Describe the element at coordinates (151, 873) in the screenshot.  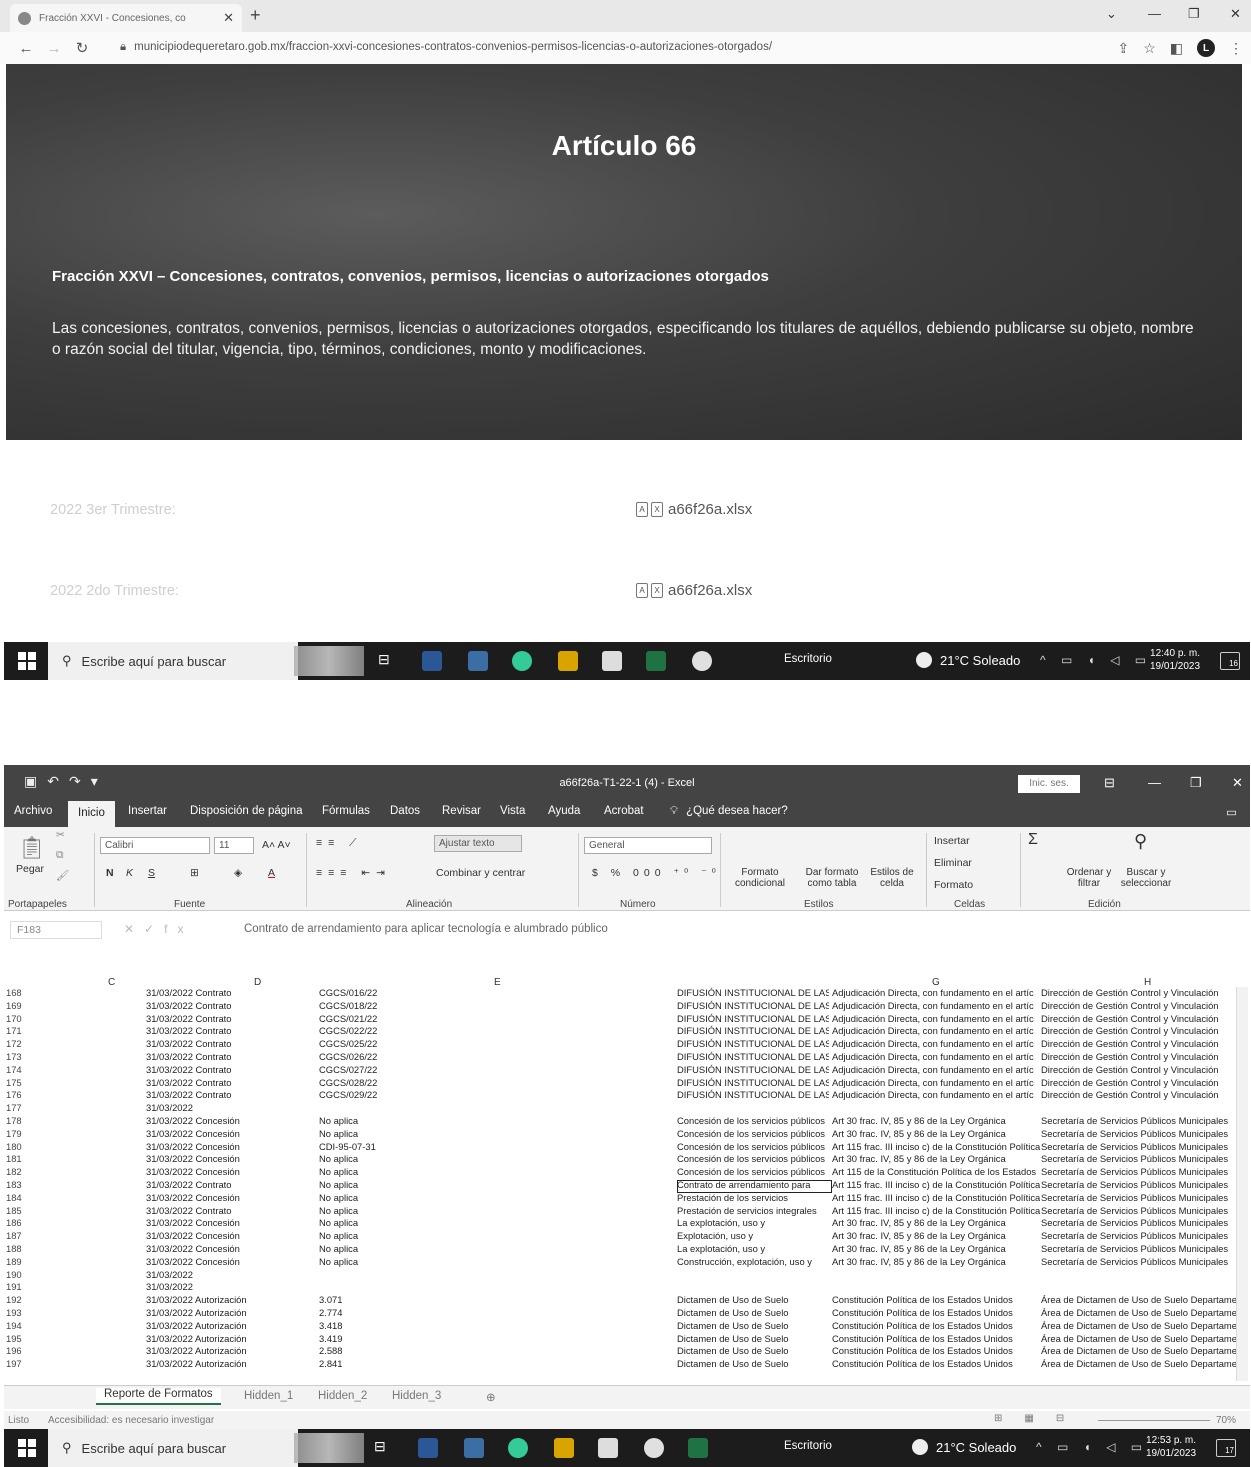
I see `underline-button: S` at that location.